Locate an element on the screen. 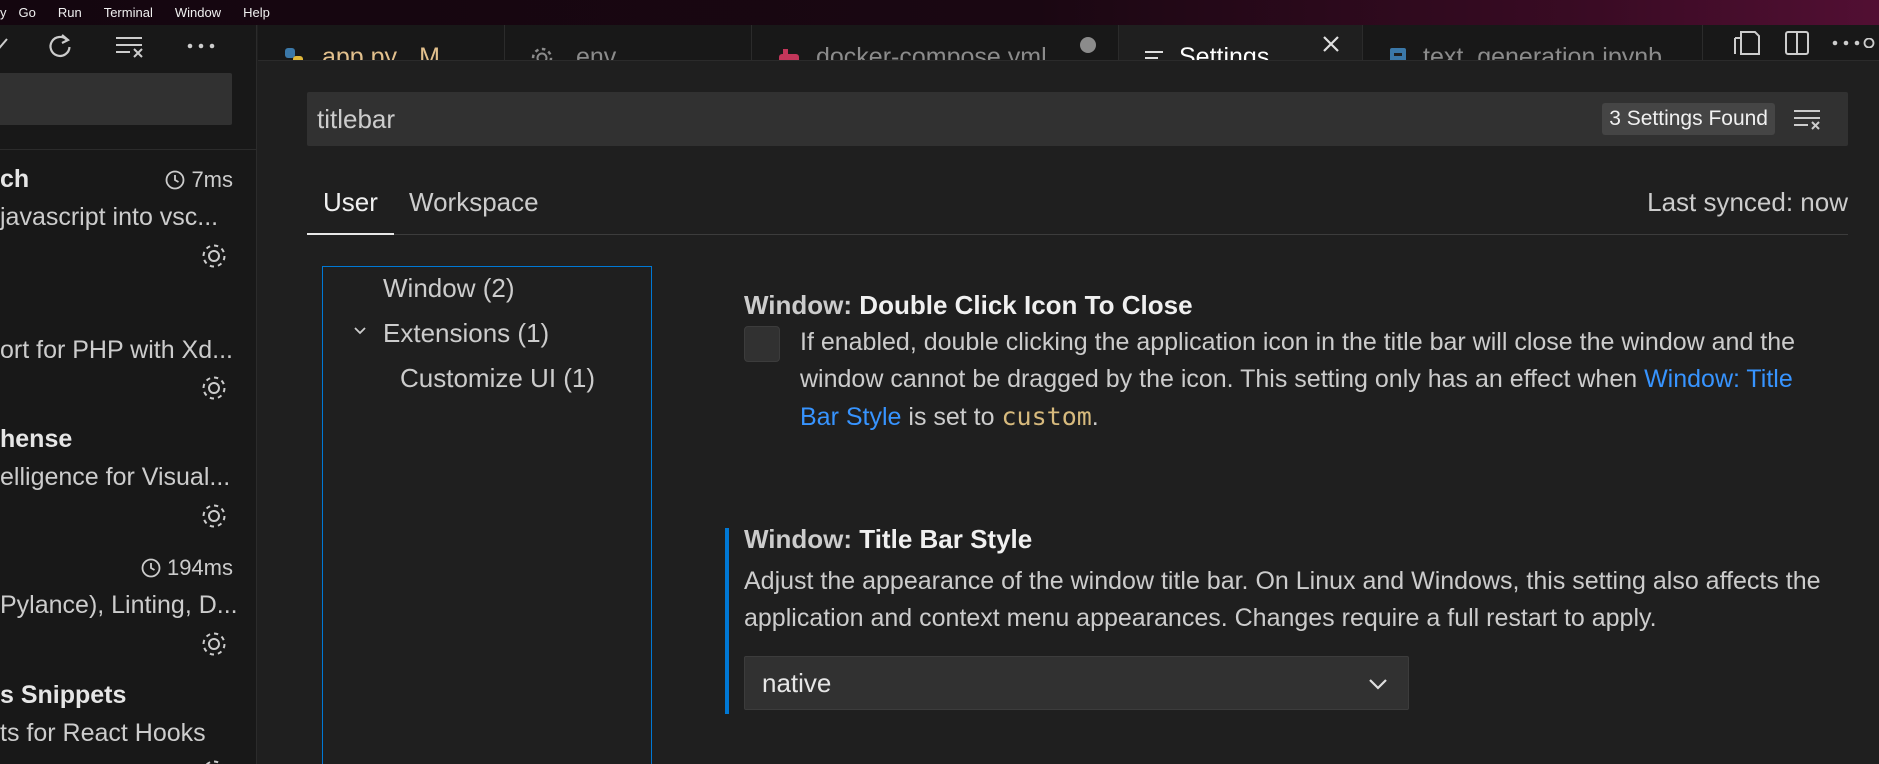  clear-extensions-icon is located at coordinates (130, 46).